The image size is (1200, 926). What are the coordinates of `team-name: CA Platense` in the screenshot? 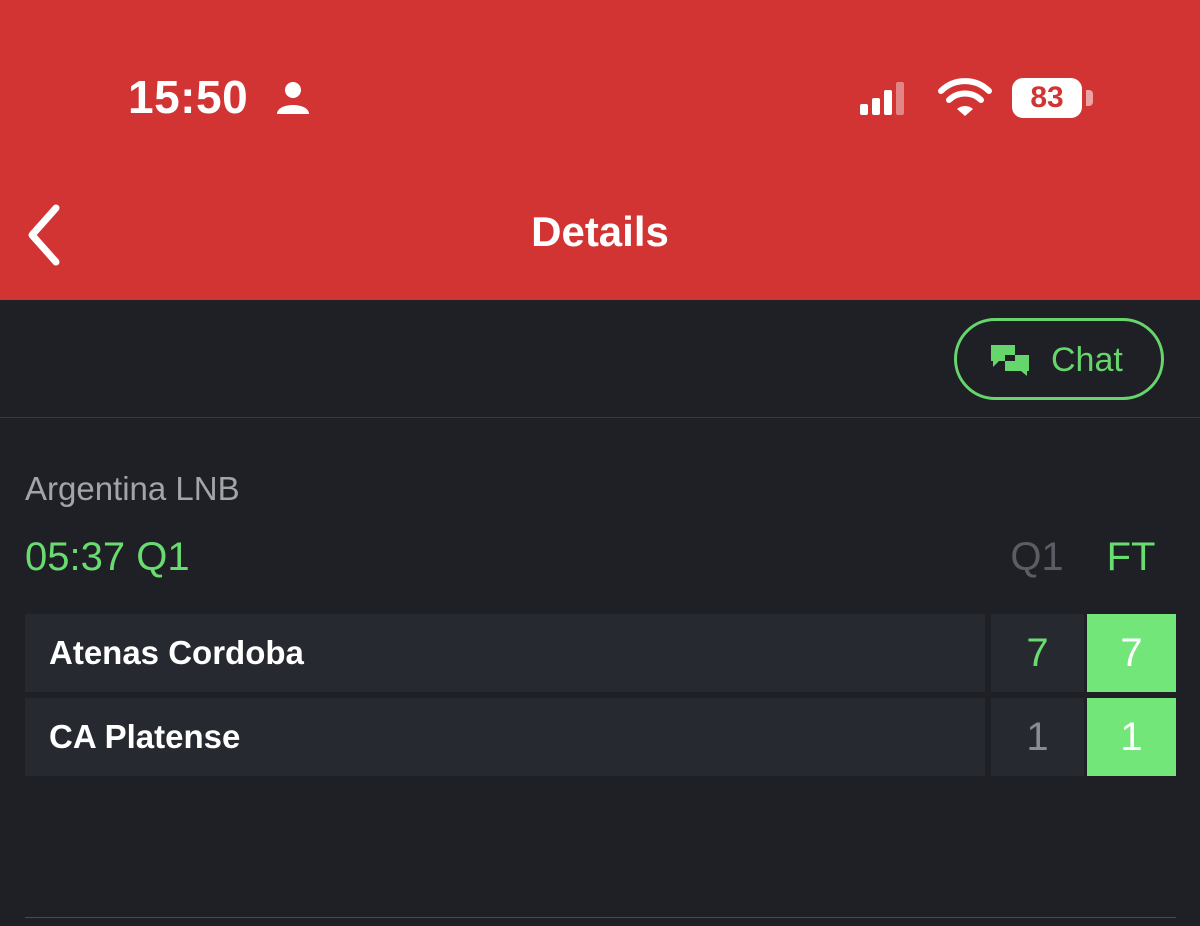 It's located at (145, 736).